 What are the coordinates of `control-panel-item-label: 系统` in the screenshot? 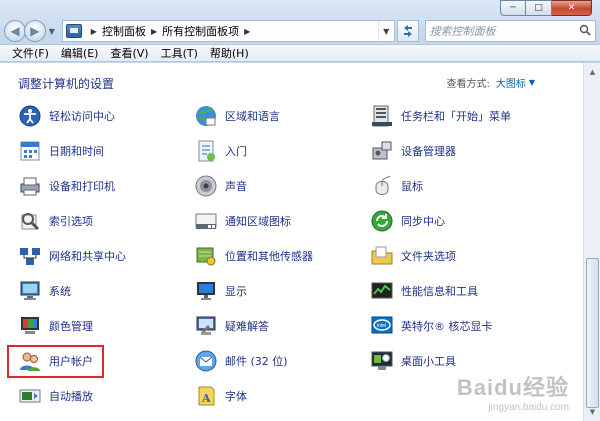 It's located at (60, 291).